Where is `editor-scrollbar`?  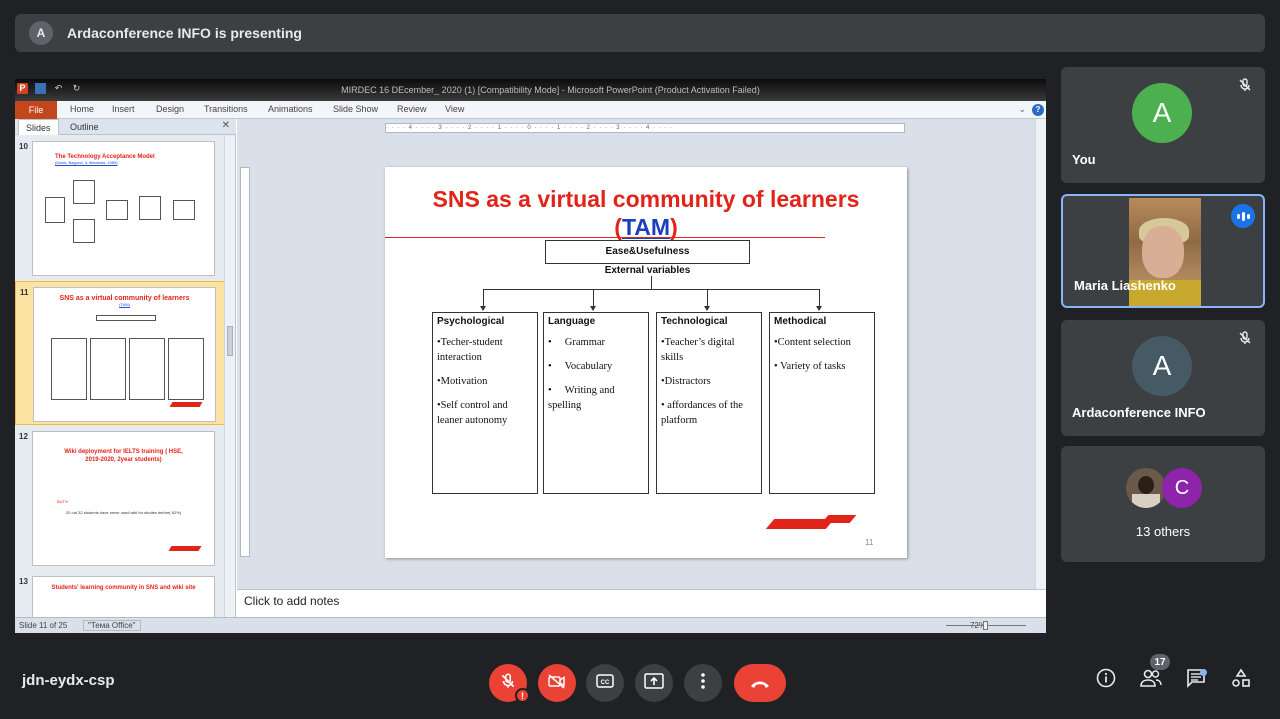 editor-scrollbar is located at coordinates (1040, 354).